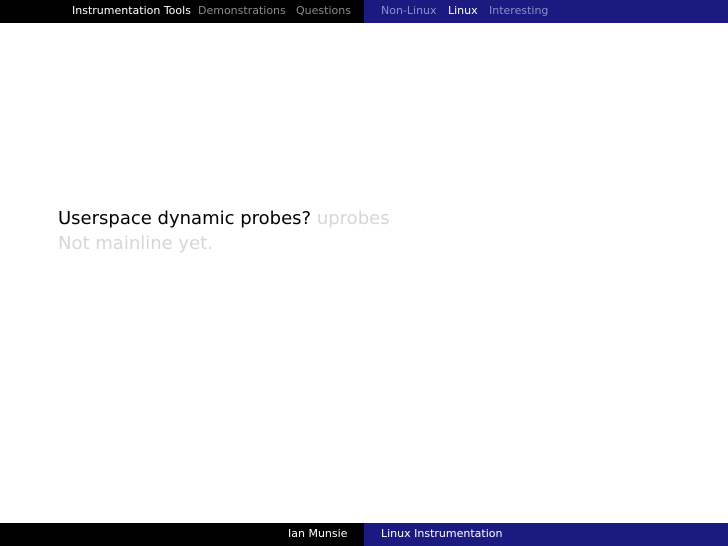 This screenshot has height=546, width=728. Describe the element at coordinates (135, 243) in the screenshot. I see `slide-note: Not mainline yet.` at that location.